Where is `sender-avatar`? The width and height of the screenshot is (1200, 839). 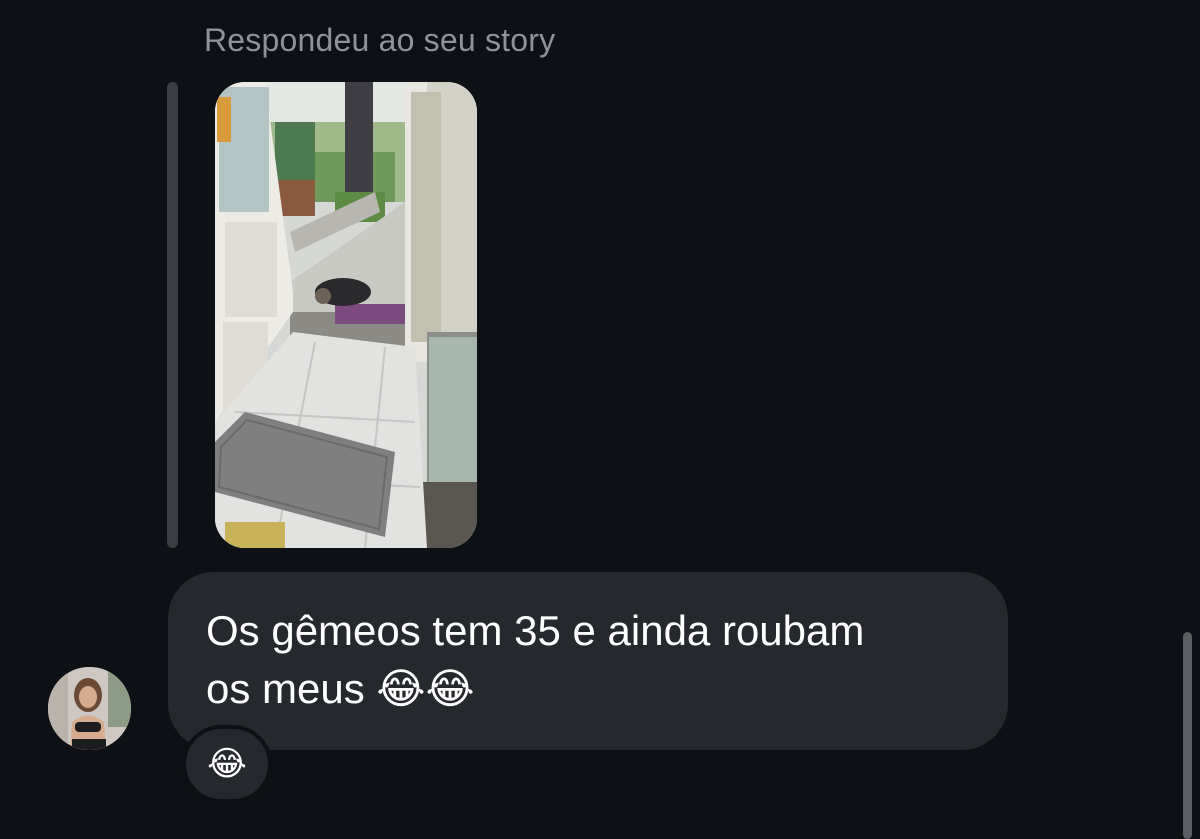 sender-avatar is located at coordinates (89, 708).